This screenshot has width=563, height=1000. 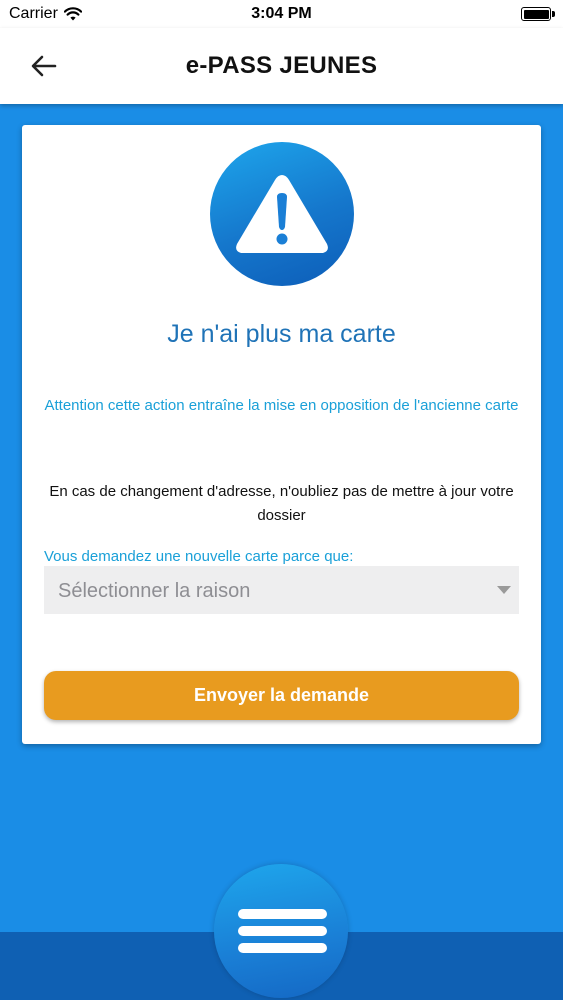 I want to click on battery-icon, so click(x=538, y=14).